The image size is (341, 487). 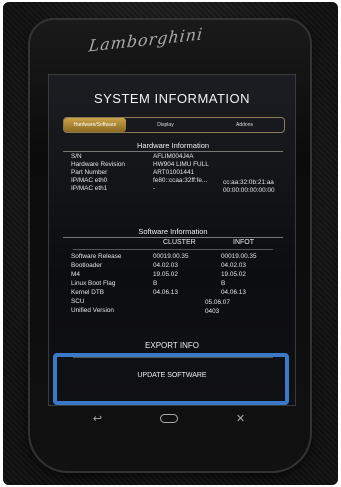 What do you see at coordinates (75, 274) in the screenshot?
I see `sw-label: M4` at bounding box center [75, 274].